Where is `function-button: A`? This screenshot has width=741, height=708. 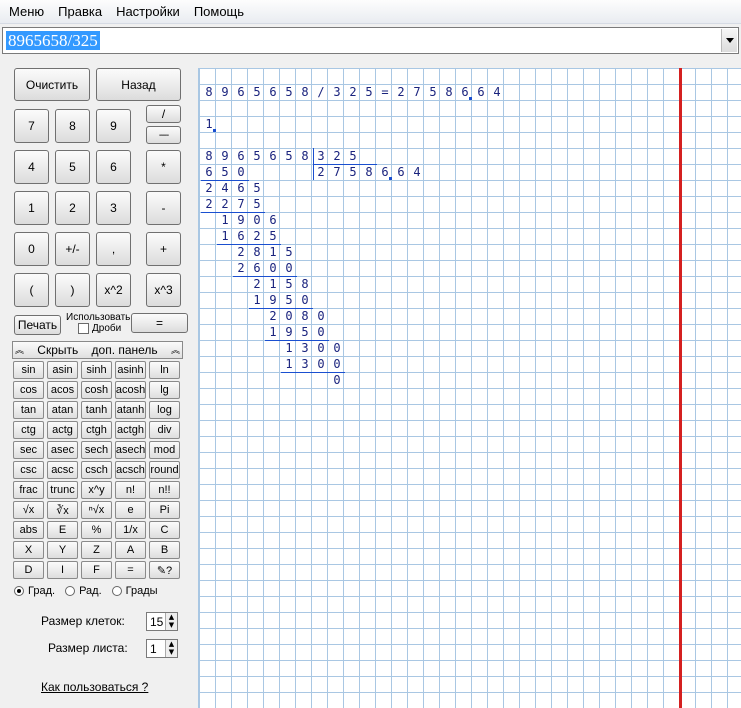 function-button: A is located at coordinates (130, 550).